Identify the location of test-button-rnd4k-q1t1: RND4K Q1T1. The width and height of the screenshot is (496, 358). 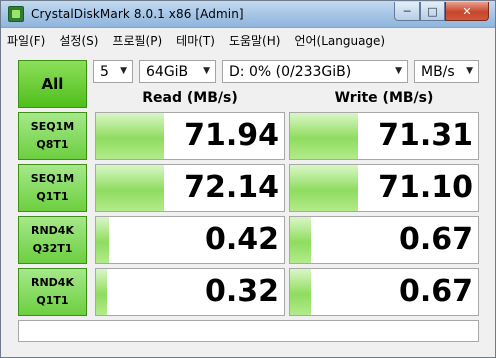
(52, 292).